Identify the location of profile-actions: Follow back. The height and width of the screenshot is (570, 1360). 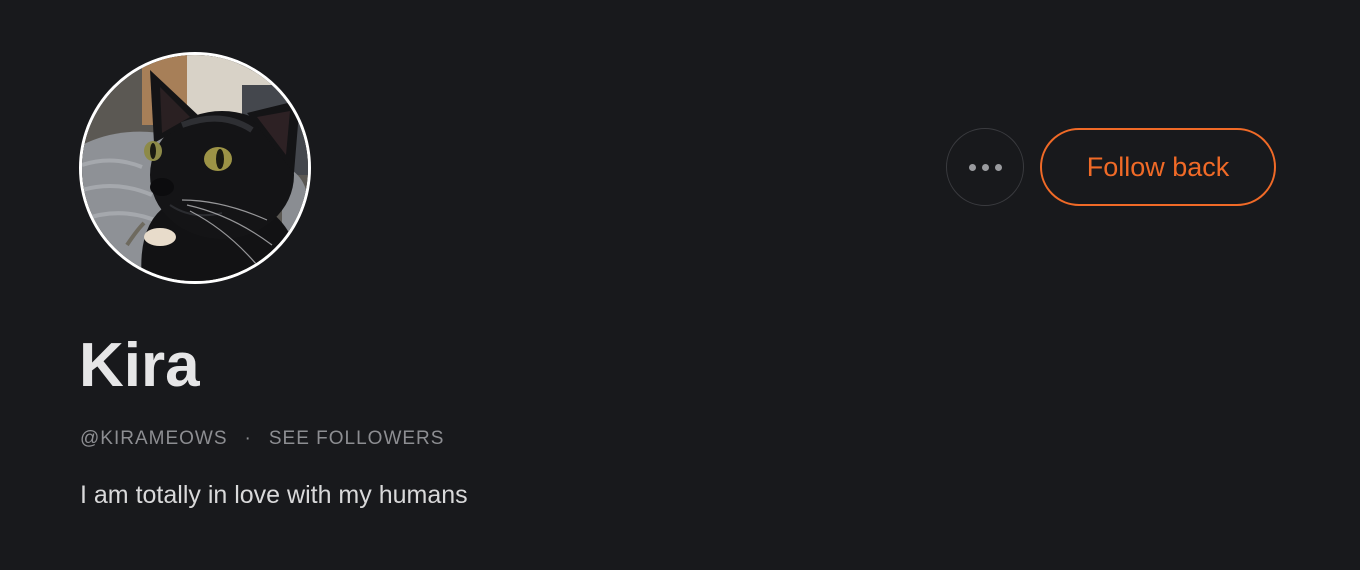
(1111, 167).